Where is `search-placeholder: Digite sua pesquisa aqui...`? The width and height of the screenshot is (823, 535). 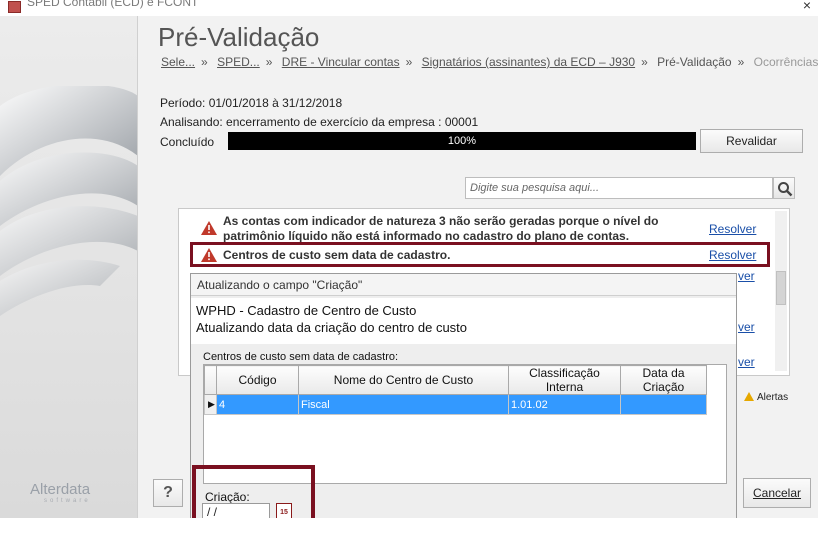 search-placeholder: Digite sua pesquisa aqui... is located at coordinates (535, 188).